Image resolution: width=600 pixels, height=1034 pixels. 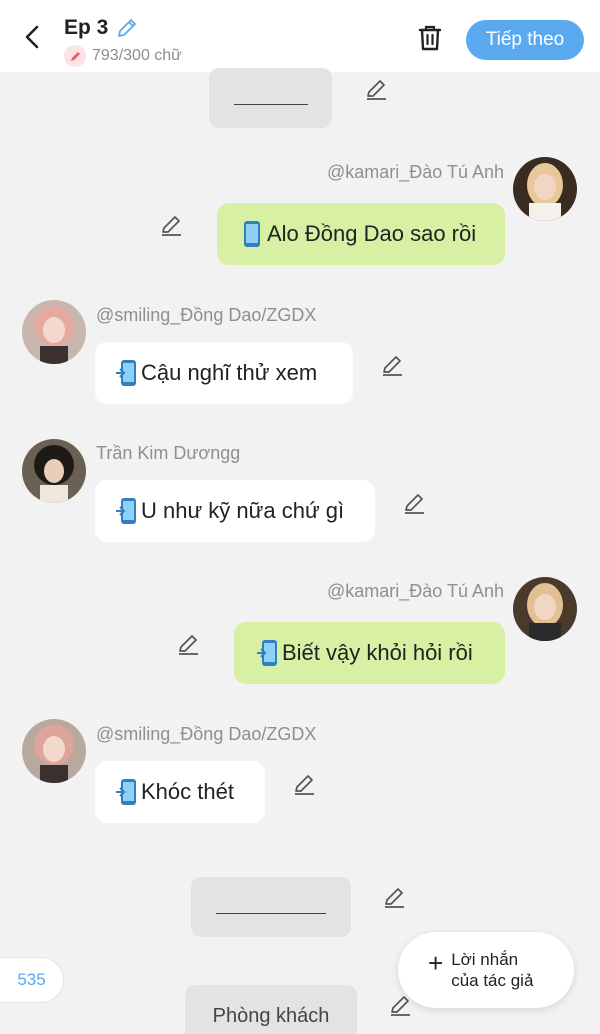 What do you see at coordinates (86, 27) in the screenshot?
I see `episode-title: Ep 3` at bounding box center [86, 27].